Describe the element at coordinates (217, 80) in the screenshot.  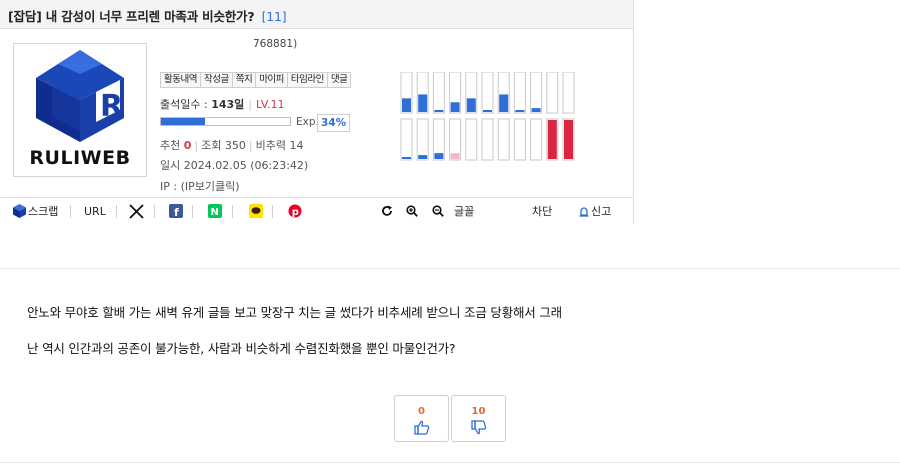
I see `menu-posts: 작성글` at that location.